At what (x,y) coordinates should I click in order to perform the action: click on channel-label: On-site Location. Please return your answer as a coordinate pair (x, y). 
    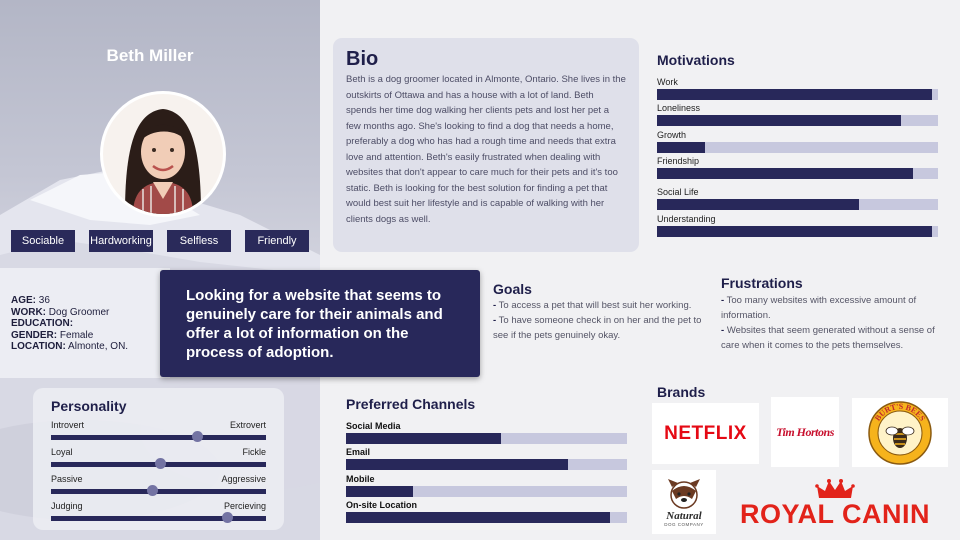
    Looking at the image, I should click on (382, 505).